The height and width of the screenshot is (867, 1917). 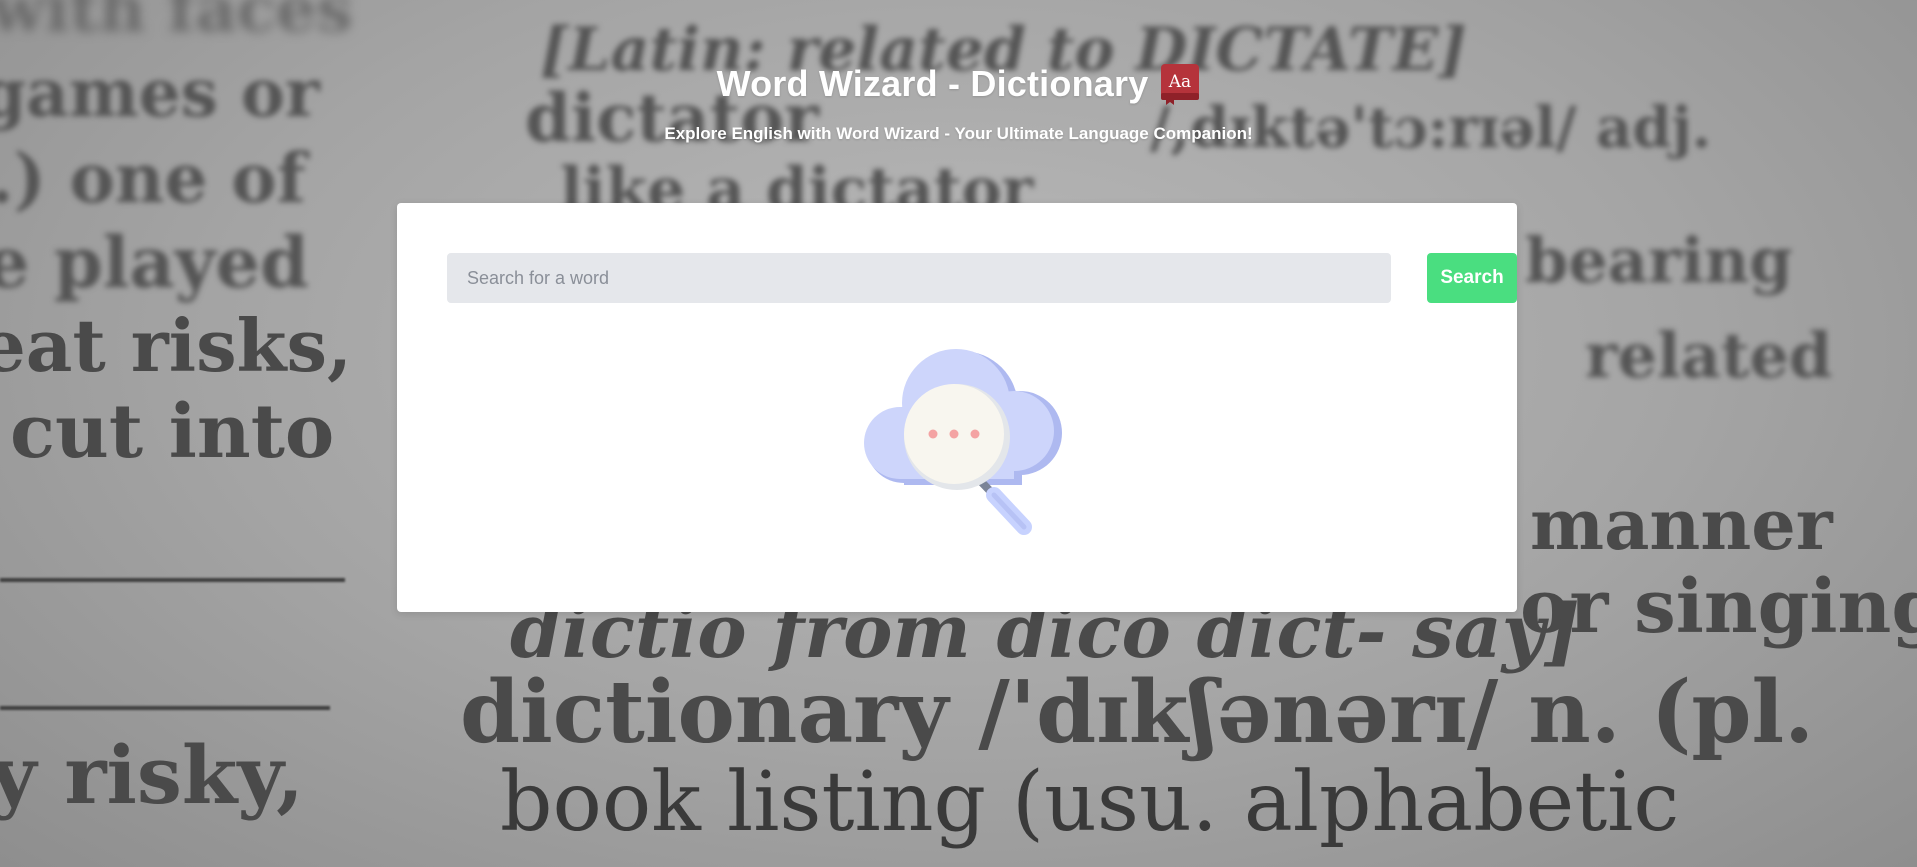 I want to click on background-text: dictionary /'dɪkʃənərɪ/ n. (pl., so click(x=1137, y=712).